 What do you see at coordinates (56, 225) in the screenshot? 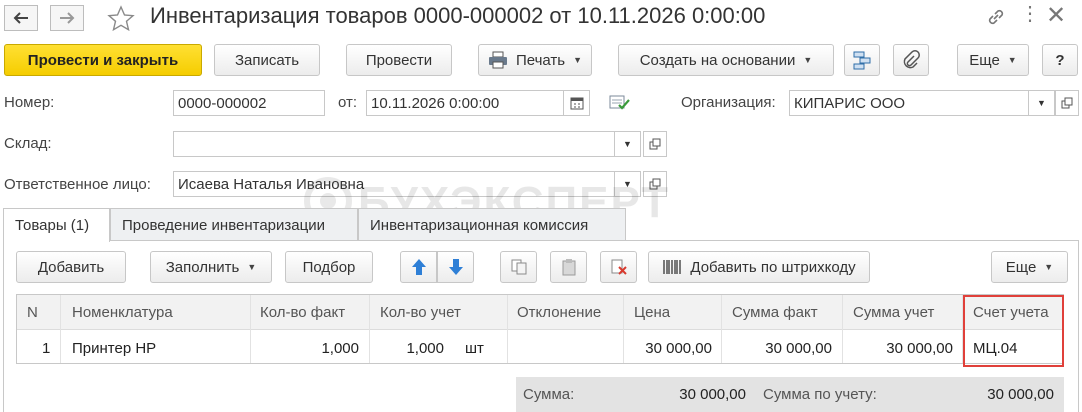
I see `tab-goods: Товары (1)` at bounding box center [56, 225].